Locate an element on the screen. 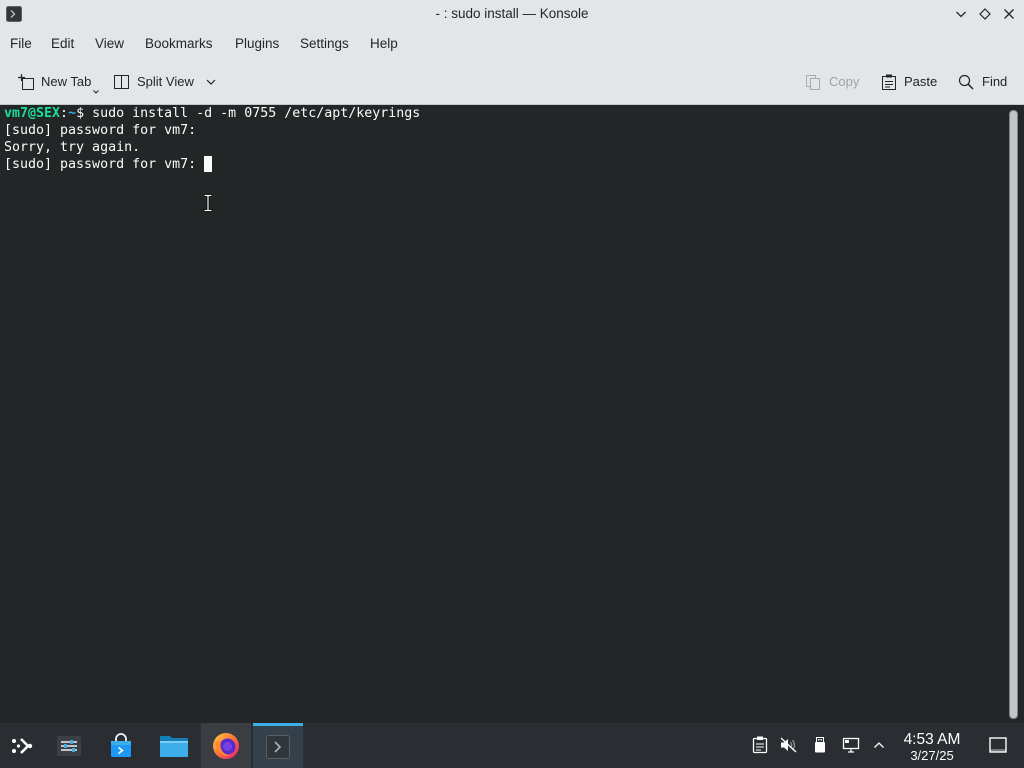  prompt-user-host: vm7@SEX is located at coordinates (32, 113).